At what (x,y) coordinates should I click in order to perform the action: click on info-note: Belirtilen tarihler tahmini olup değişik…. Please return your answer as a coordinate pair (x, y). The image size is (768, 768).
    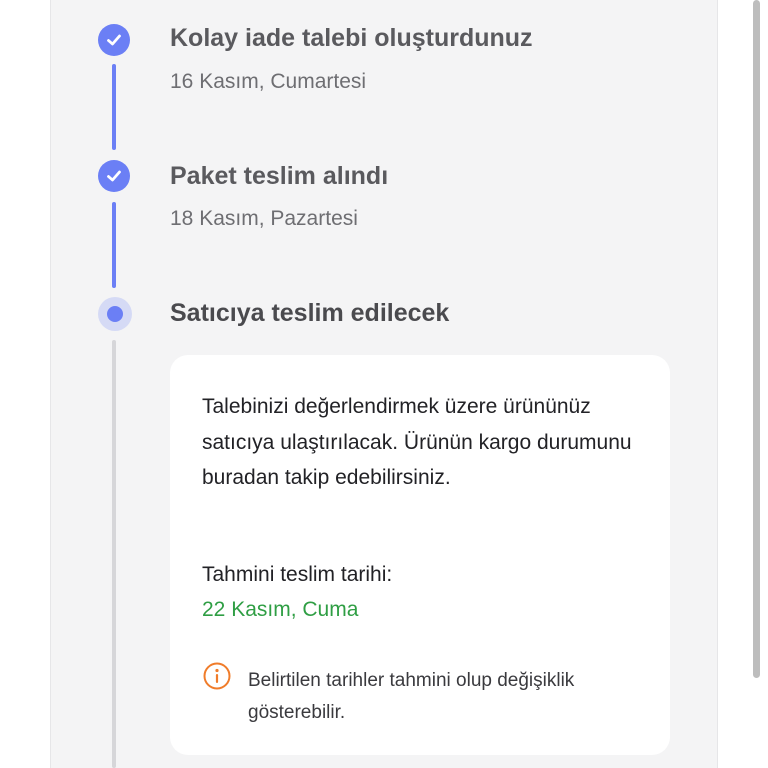
    Looking at the image, I should click on (411, 696).